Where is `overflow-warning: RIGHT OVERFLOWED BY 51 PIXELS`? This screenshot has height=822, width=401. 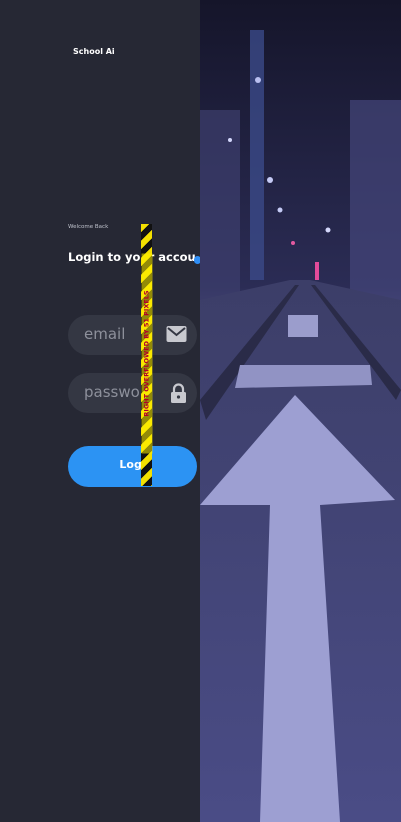 overflow-warning: RIGHT OVERFLOWED BY 51 PIXELS is located at coordinates (147, 355).